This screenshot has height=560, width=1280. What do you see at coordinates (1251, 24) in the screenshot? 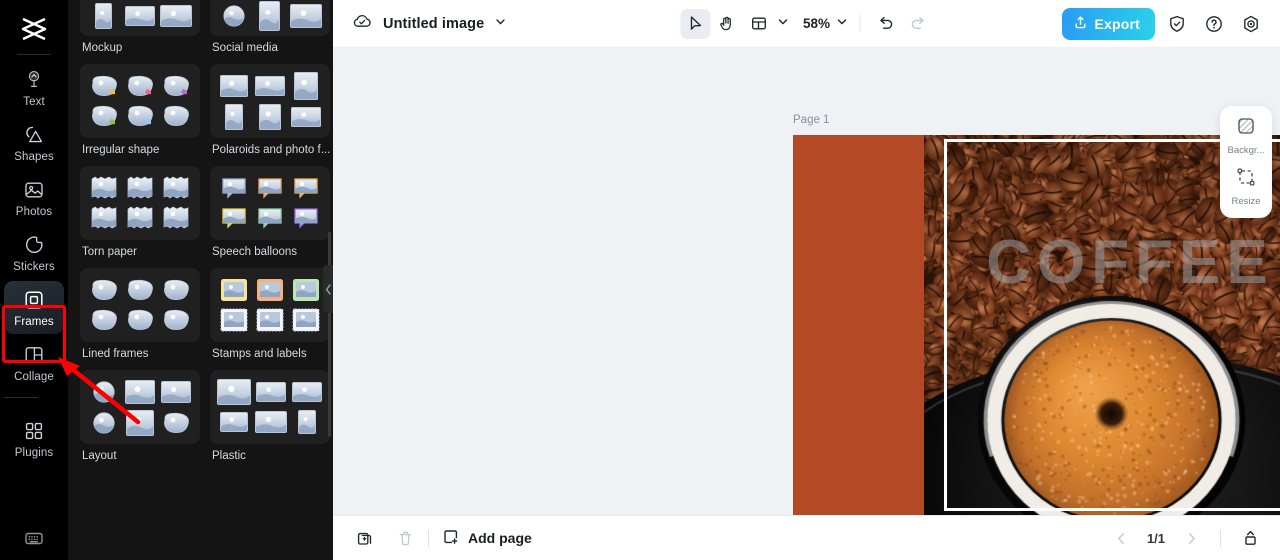
I see `settings-gear-icon` at bounding box center [1251, 24].